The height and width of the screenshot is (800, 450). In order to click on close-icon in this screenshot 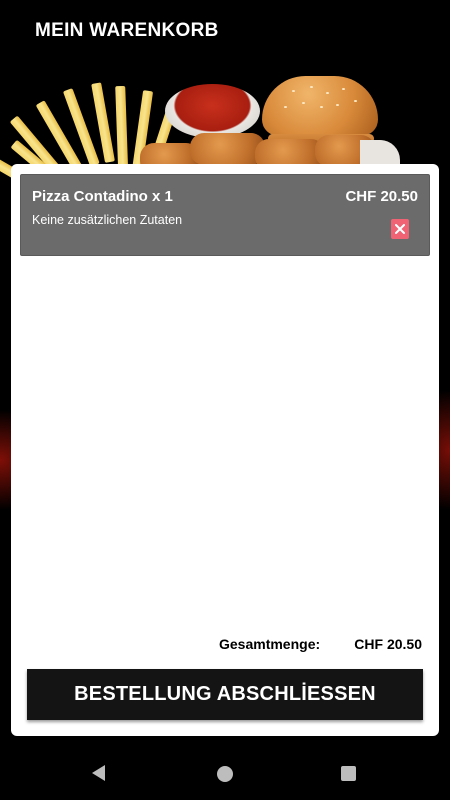, I will do `click(400, 229)`.